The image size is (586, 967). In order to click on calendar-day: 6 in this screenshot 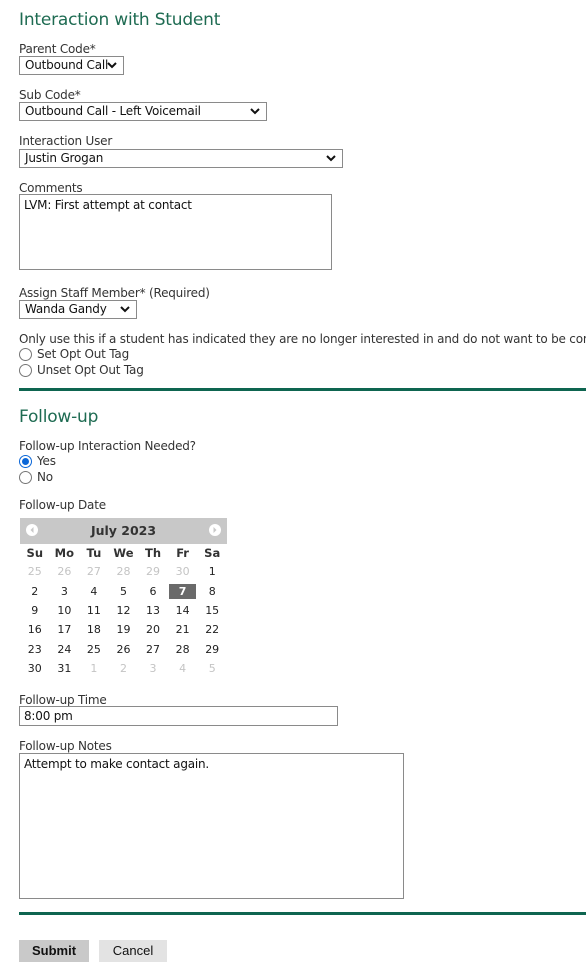, I will do `click(153, 590)`.